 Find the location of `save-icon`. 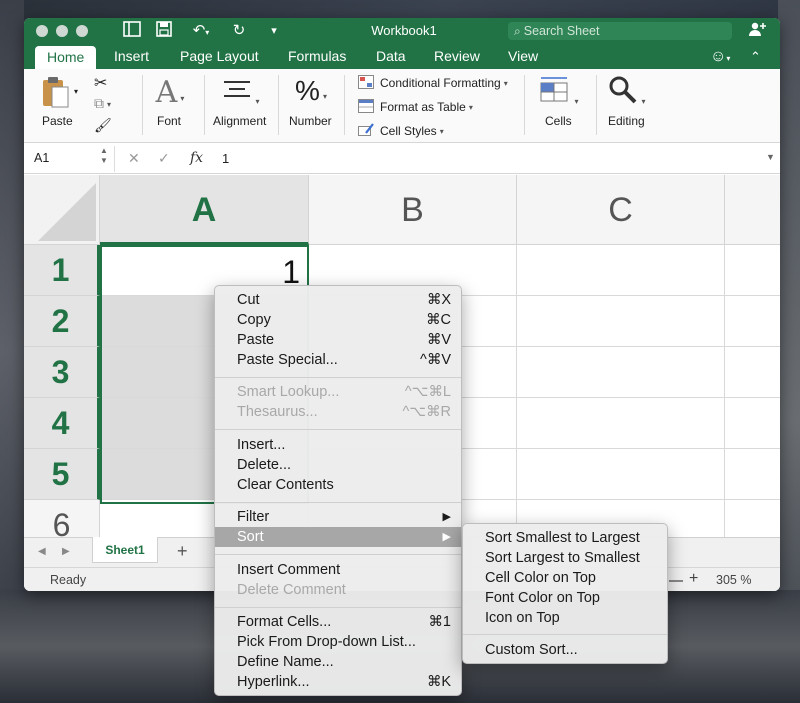

save-icon is located at coordinates (164, 31).